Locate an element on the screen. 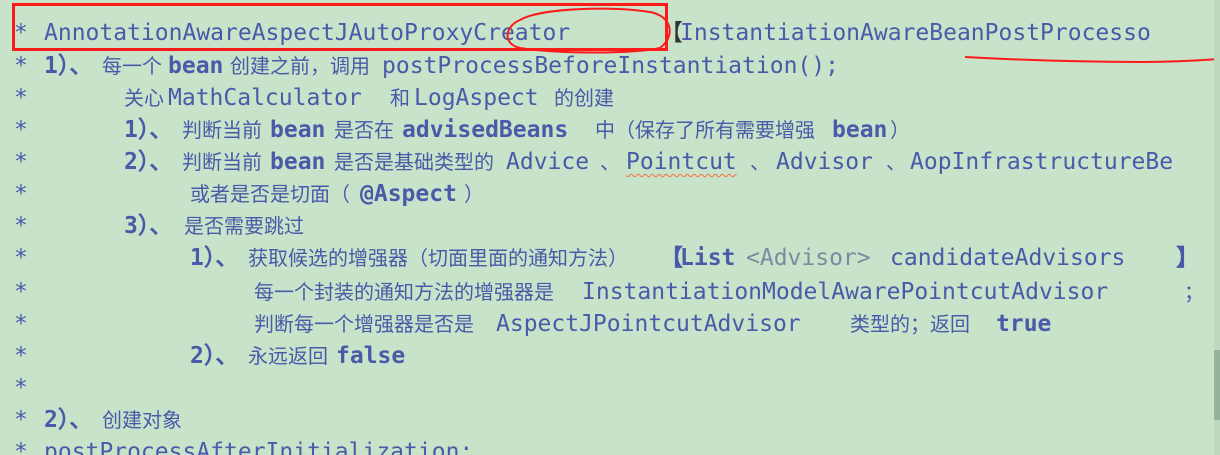  annotation-circle is located at coordinates (588, 30).